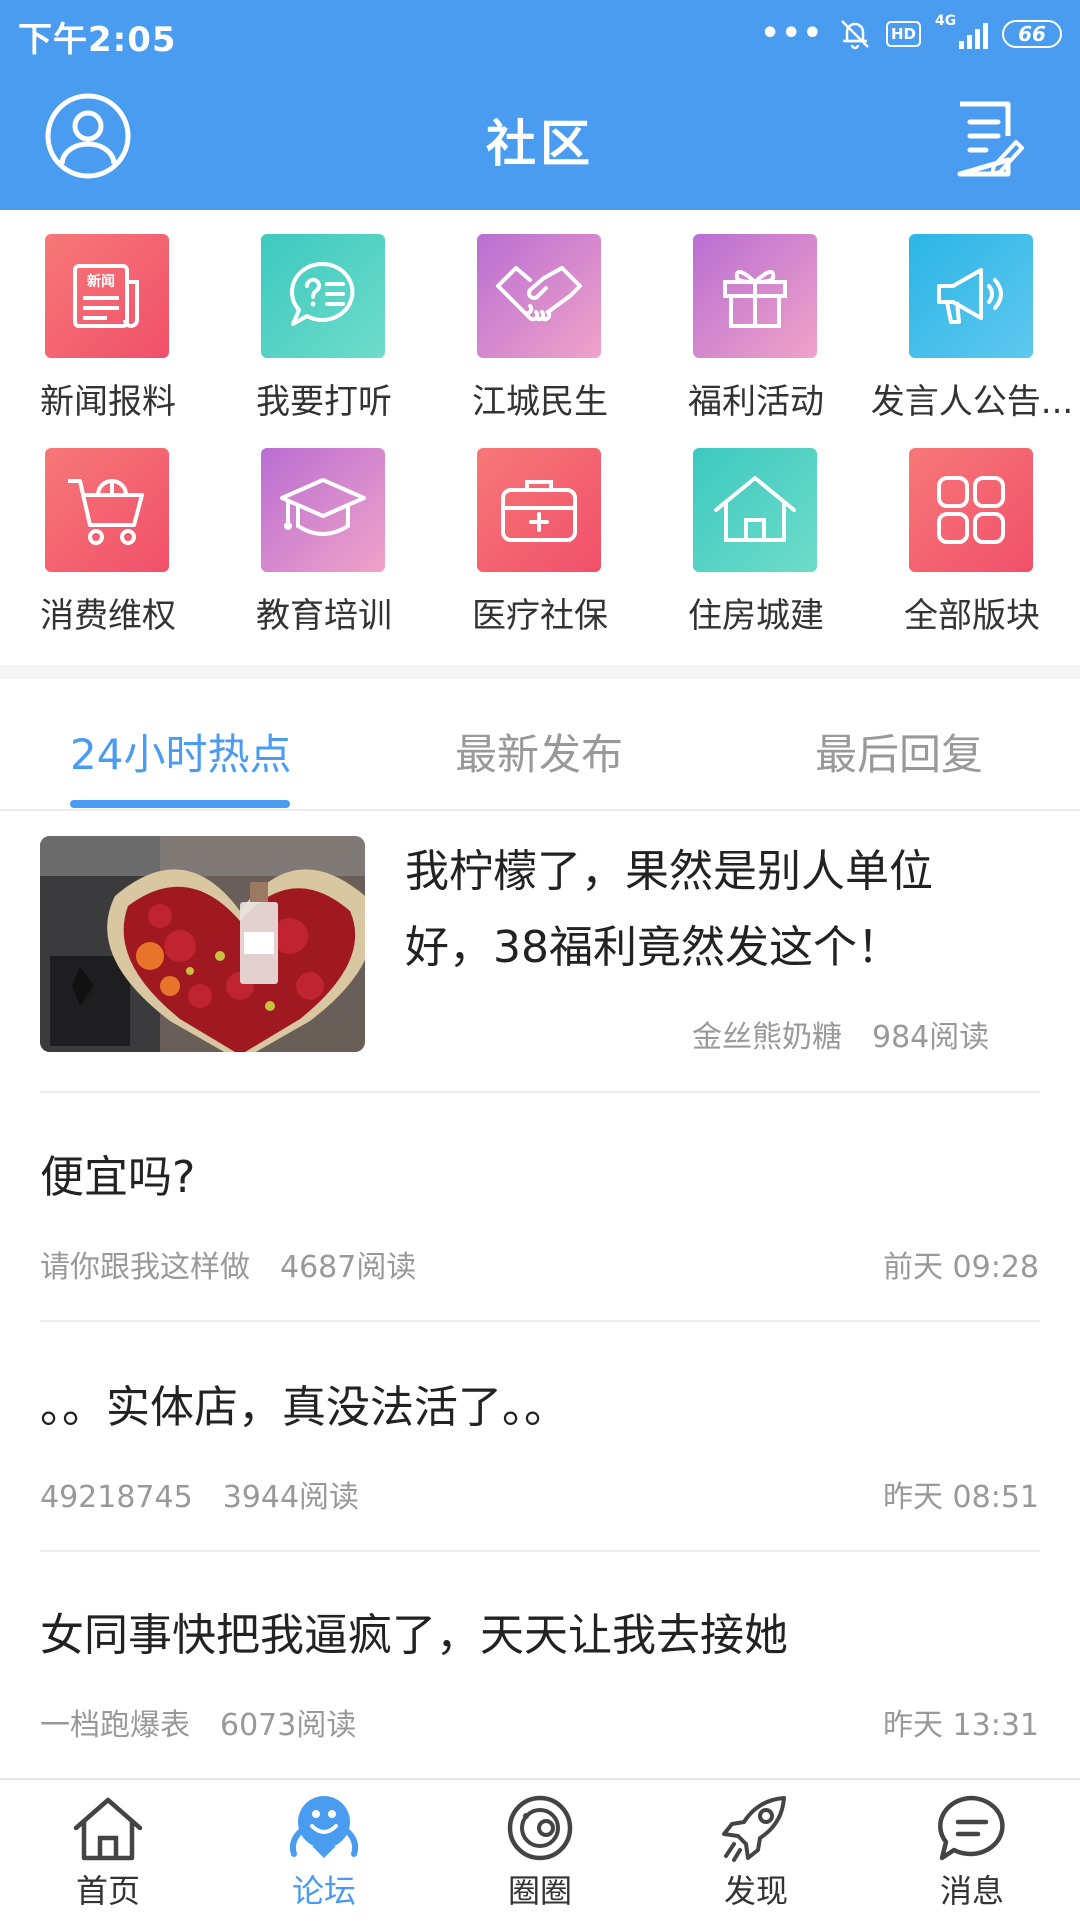  I want to click on nav-home: 首页, so click(108, 1853).